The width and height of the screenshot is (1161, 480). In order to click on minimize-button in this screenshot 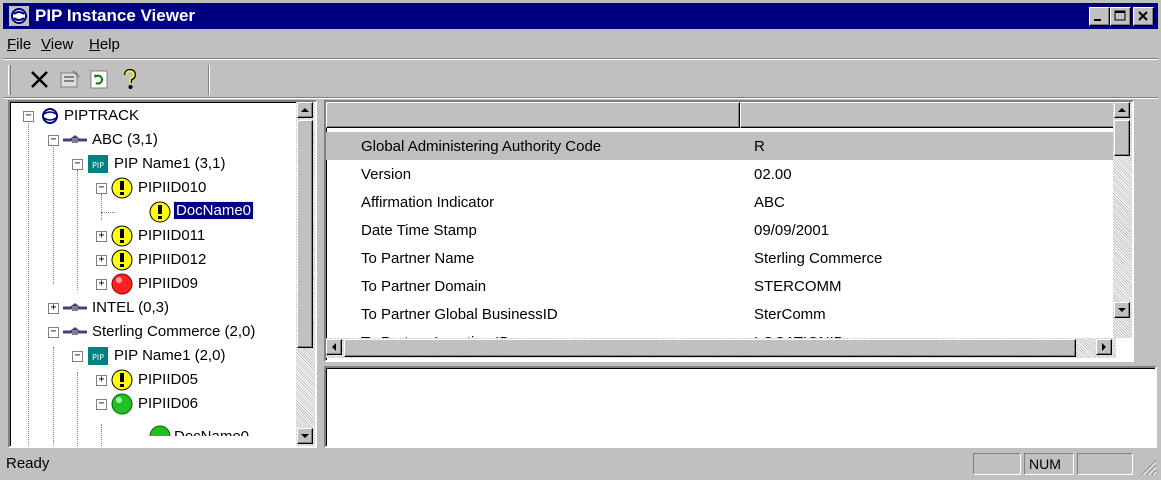, I will do `click(1099, 16)`.